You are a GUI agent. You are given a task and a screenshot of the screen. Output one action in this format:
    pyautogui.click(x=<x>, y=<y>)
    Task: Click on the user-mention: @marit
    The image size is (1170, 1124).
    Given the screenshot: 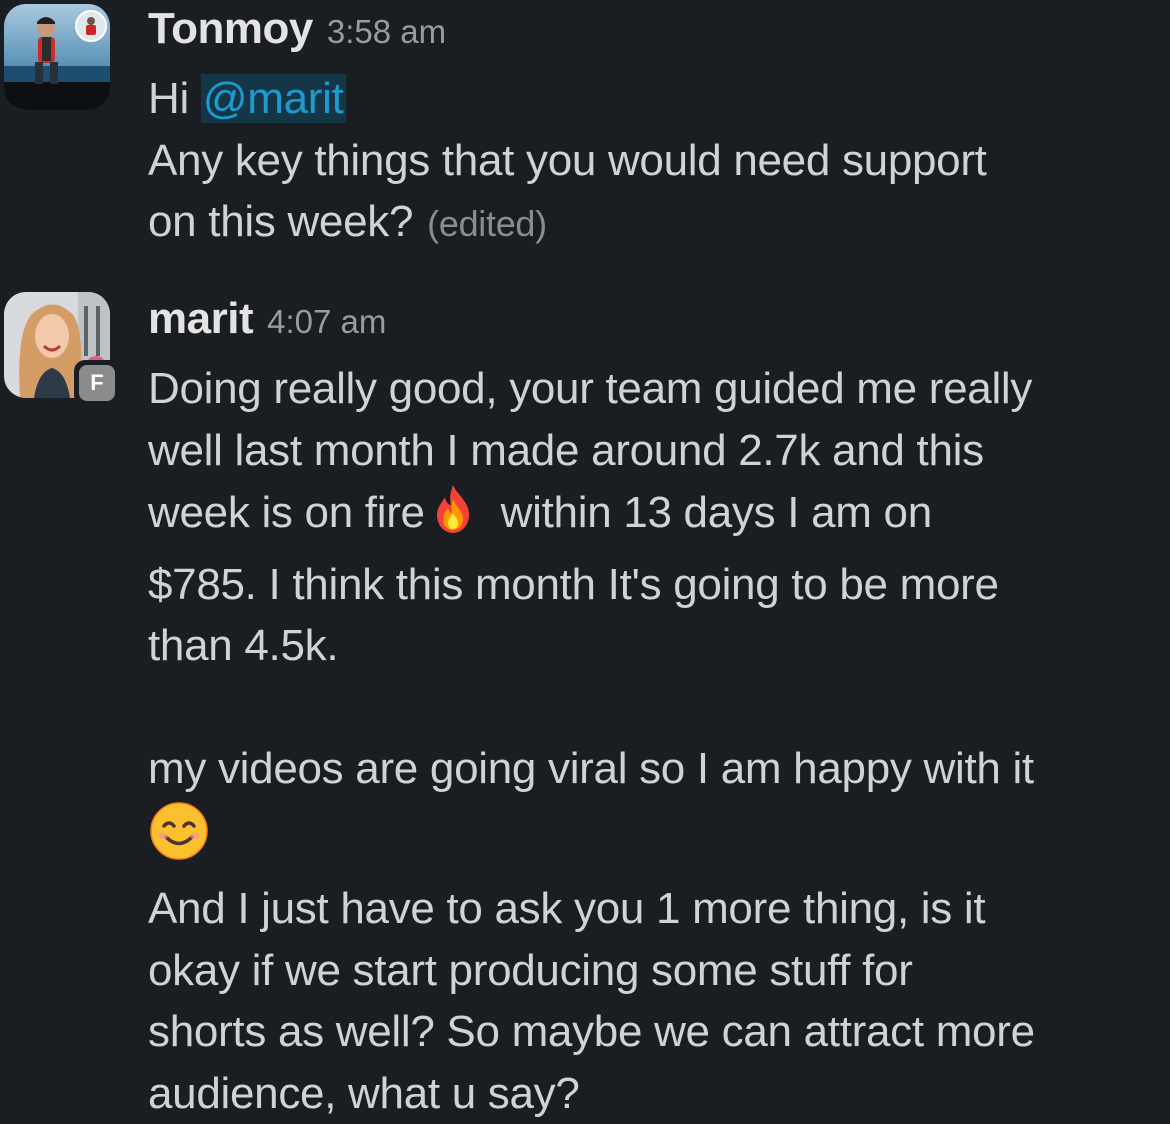 What is the action you would take?
    pyautogui.click(x=273, y=98)
    